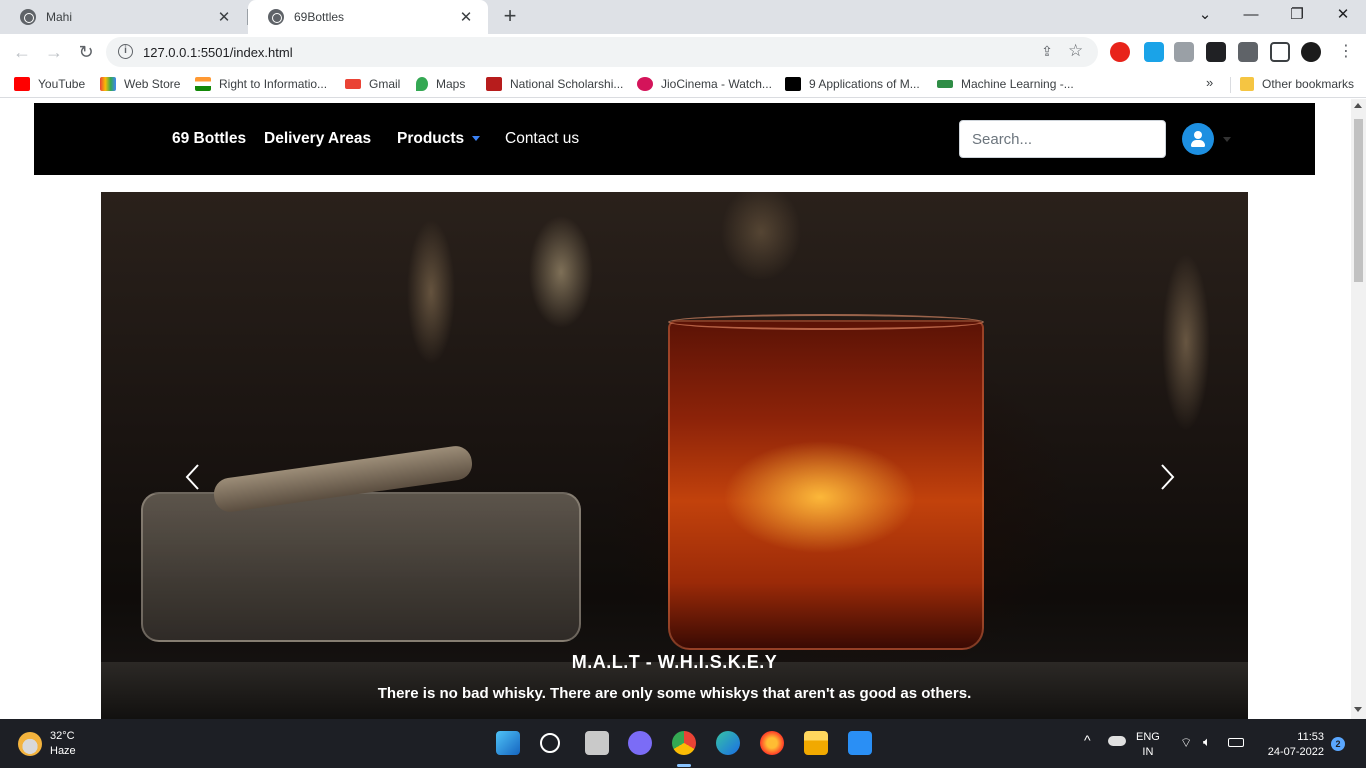  I want to click on screenshot-extension-icon, so click(1184, 52).